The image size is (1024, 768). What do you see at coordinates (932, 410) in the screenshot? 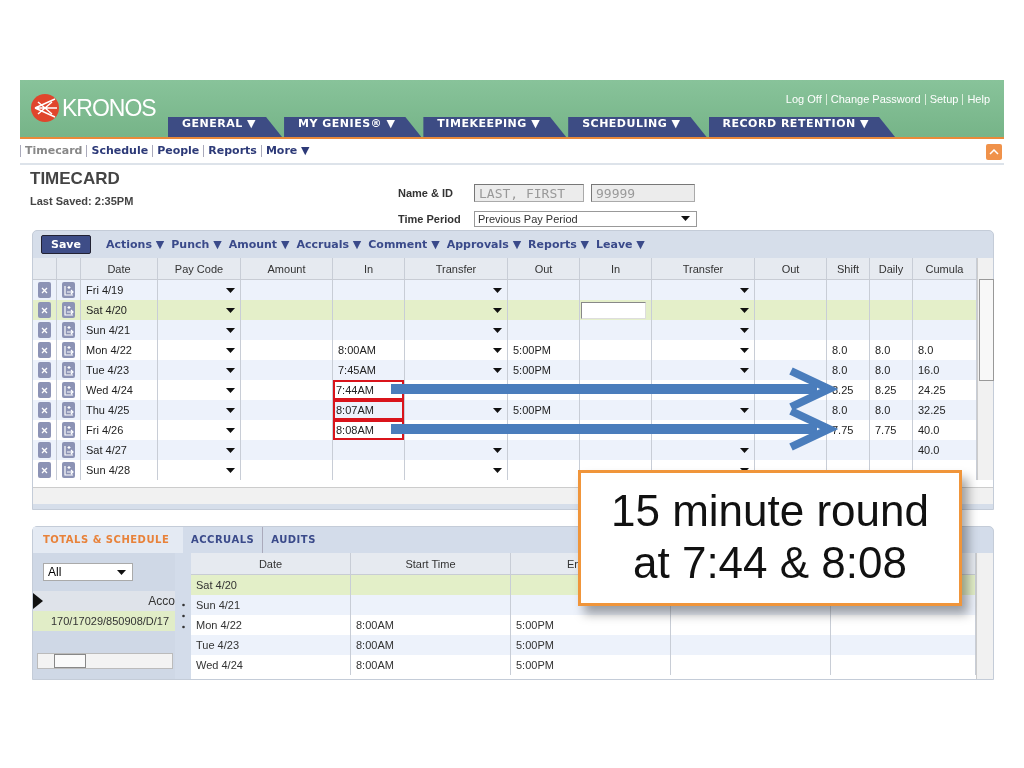
I see `hours-cell: 32.25` at bounding box center [932, 410].